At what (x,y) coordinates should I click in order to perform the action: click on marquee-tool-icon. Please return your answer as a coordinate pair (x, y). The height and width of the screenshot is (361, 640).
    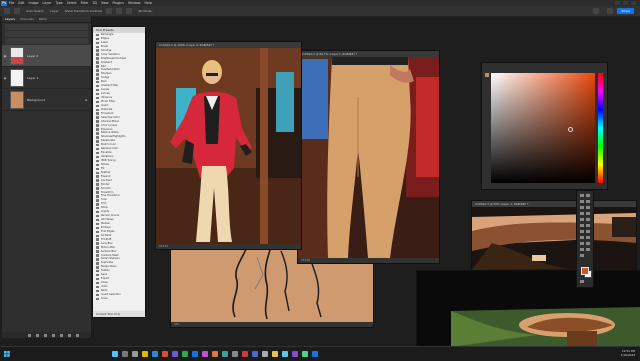
    Looking at the image, I should click on (588, 195).